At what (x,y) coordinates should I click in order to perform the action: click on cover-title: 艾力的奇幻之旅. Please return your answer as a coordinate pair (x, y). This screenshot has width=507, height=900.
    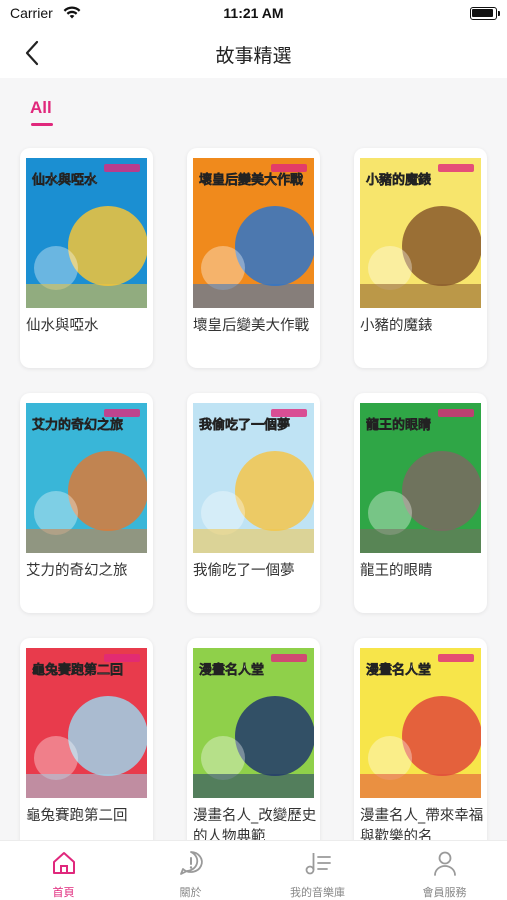
    Looking at the image, I should click on (77, 425).